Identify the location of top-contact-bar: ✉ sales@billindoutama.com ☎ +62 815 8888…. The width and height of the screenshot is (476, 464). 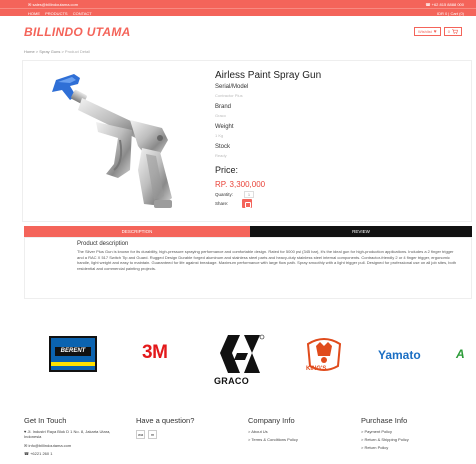
(238, 4).